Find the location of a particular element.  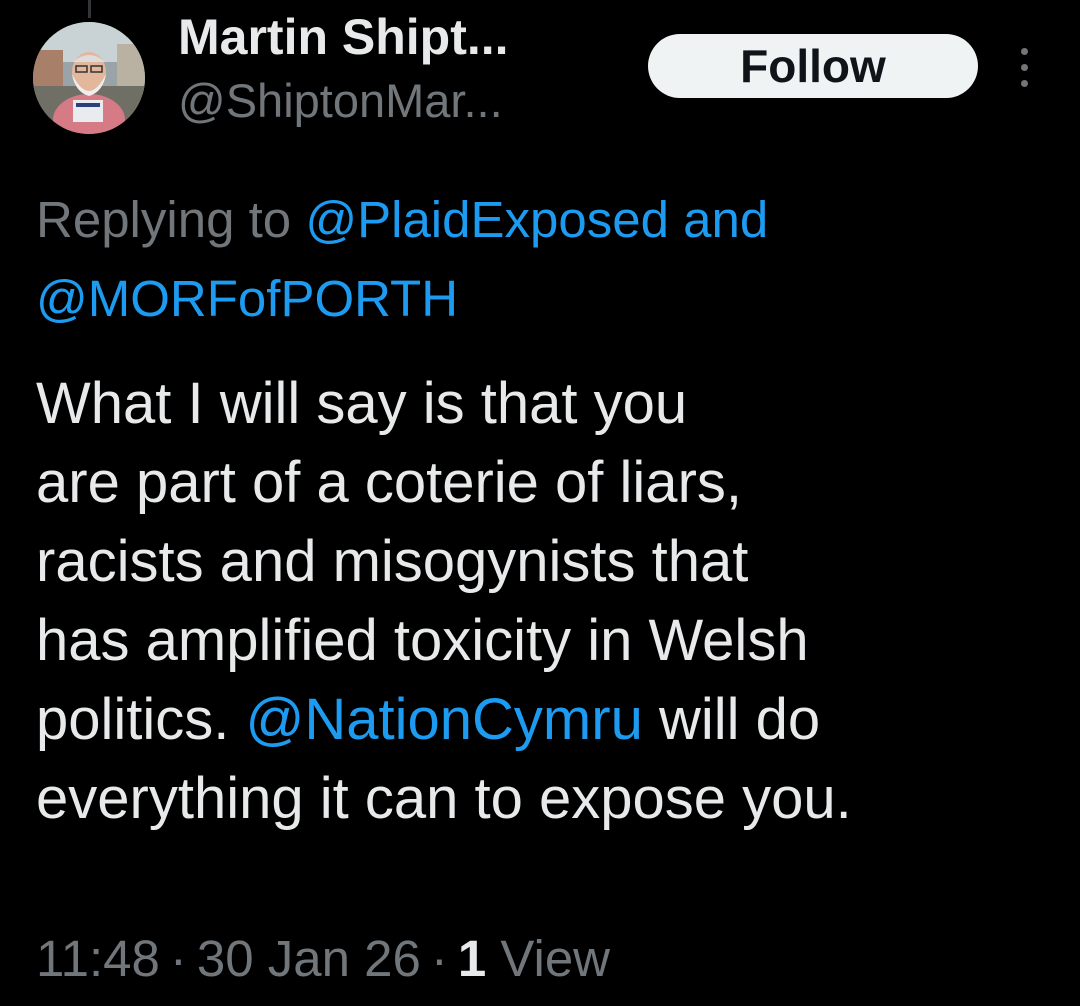

tweet-metadata: 11:48 · 30 Jan 26 · 1 View is located at coordinates (323, 959).